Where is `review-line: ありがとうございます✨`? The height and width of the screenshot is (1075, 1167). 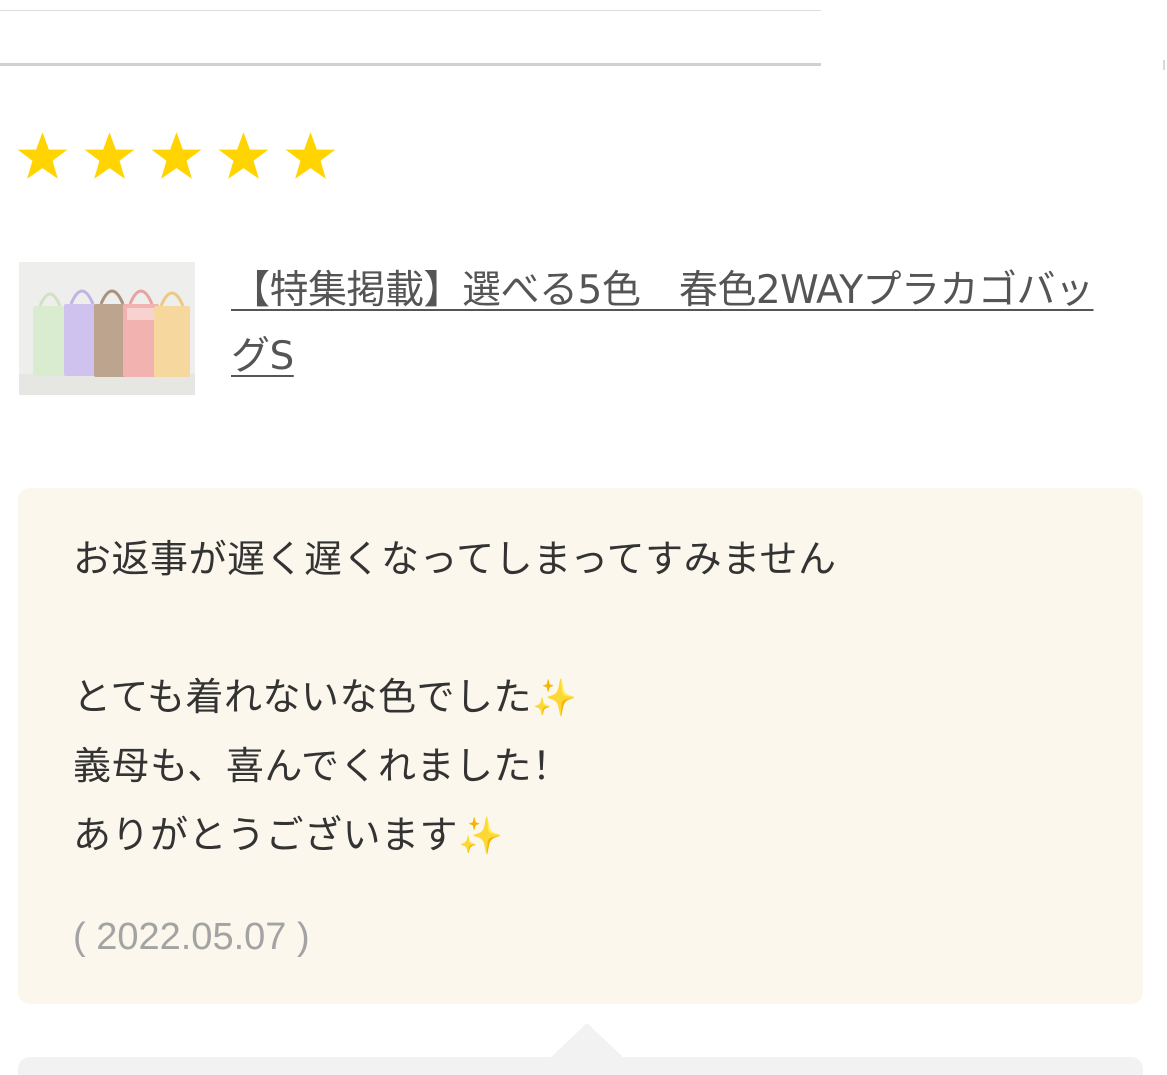
review-line: ありがとうございます✨ is located at coordinates (593, 835).